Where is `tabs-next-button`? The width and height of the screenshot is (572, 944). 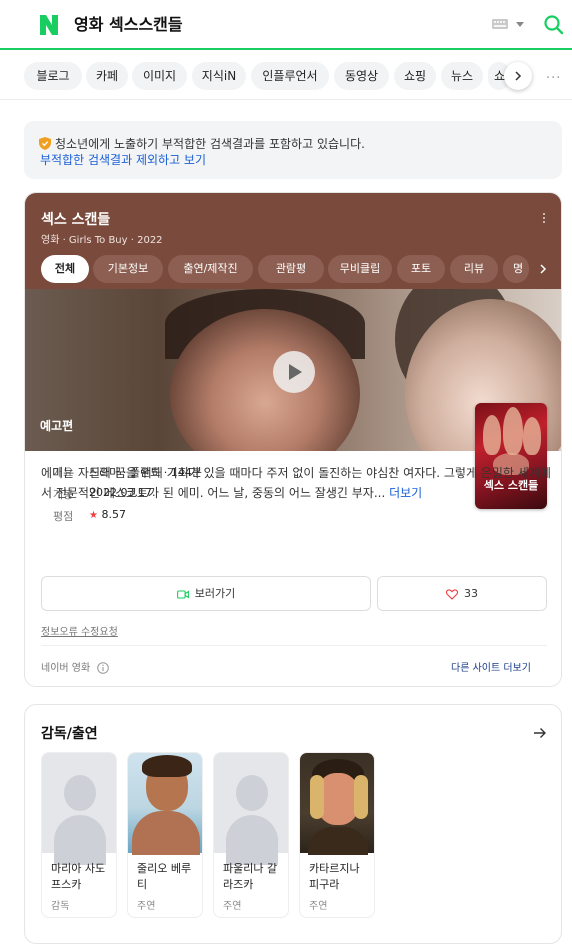
tabs-next-button is located at coordinates (518, 76).